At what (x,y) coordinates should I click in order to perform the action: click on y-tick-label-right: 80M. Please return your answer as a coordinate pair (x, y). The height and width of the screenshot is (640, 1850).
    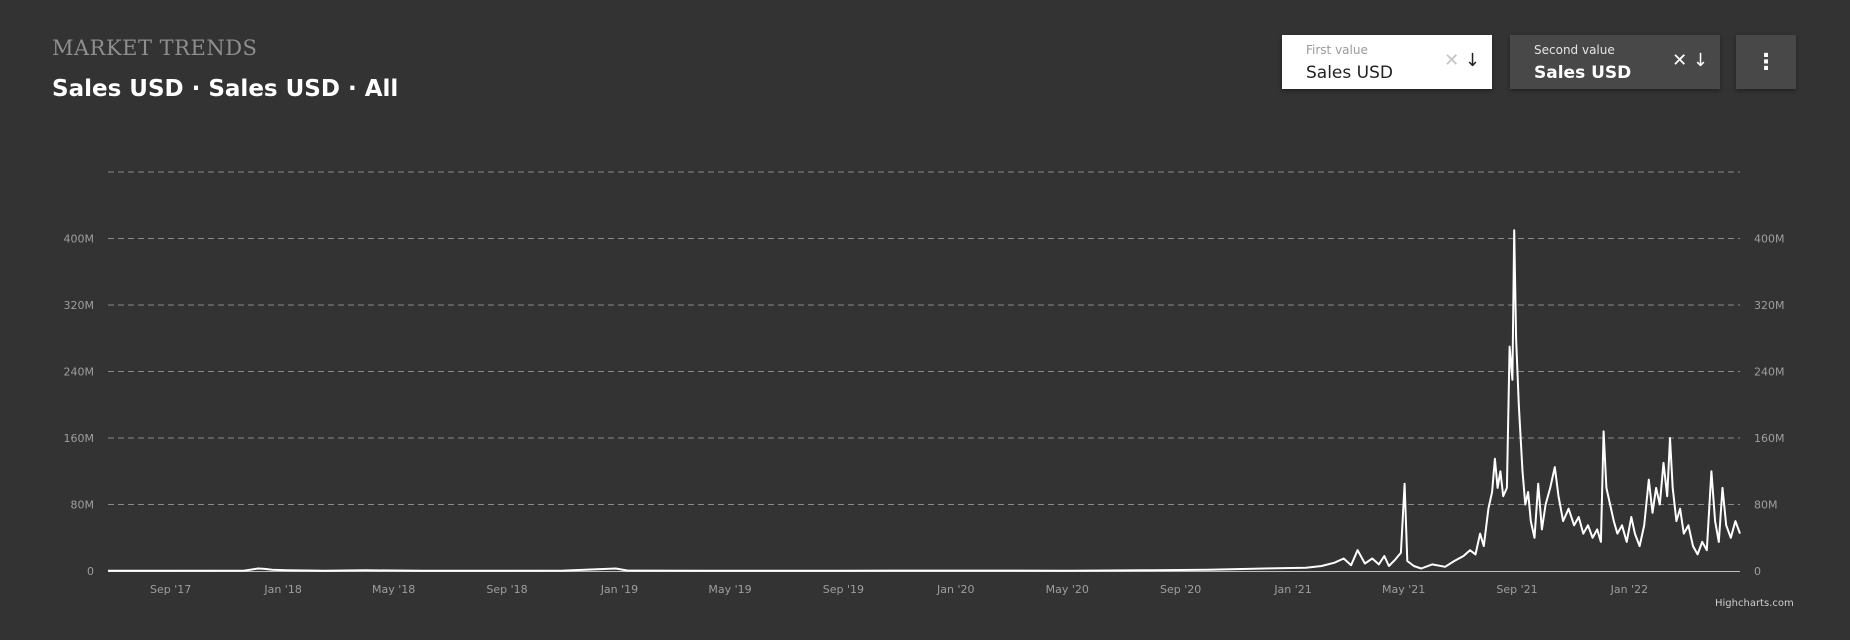
    Looking at the image, I should click on (1766, 505).